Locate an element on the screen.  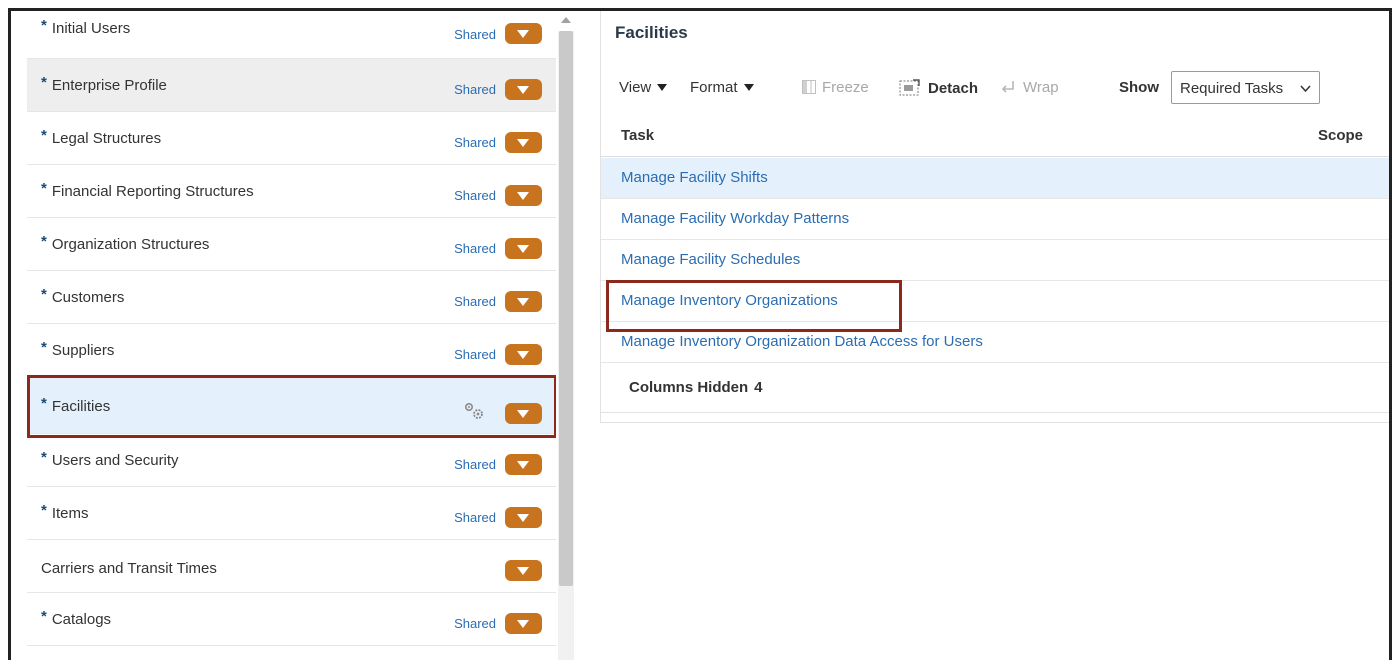
show-select: Required Tasks is located at coordinates (1245, 87).